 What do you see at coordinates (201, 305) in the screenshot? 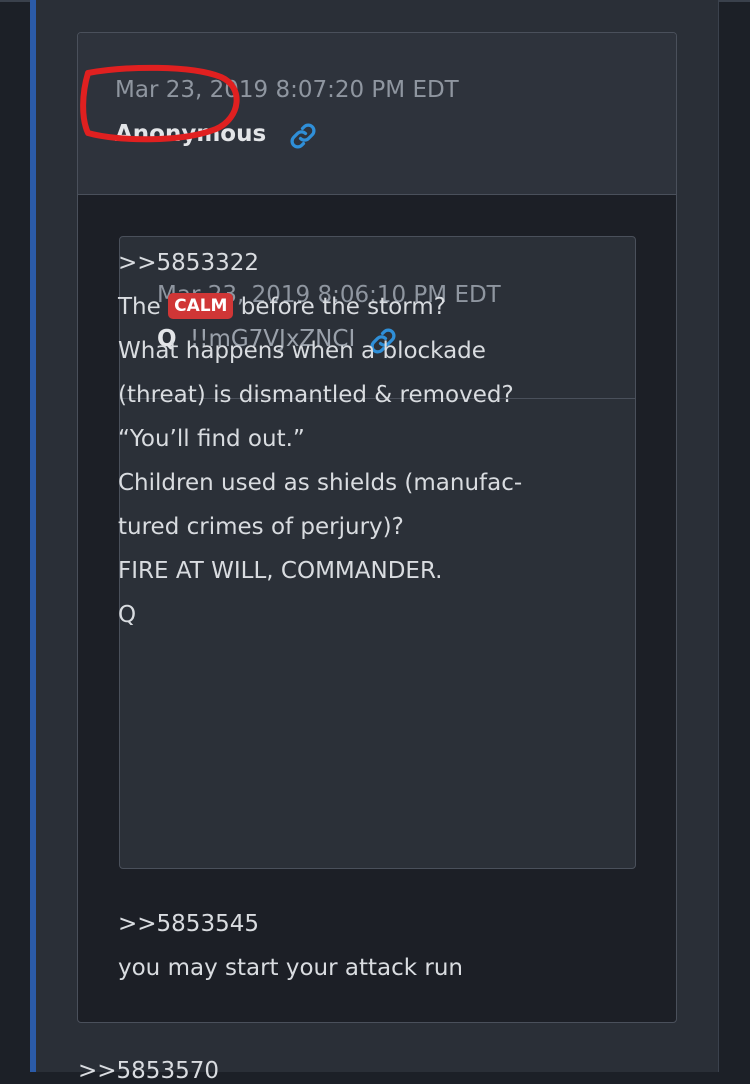
I see `calm-badge: CALM` at bounding box center [201, 305].